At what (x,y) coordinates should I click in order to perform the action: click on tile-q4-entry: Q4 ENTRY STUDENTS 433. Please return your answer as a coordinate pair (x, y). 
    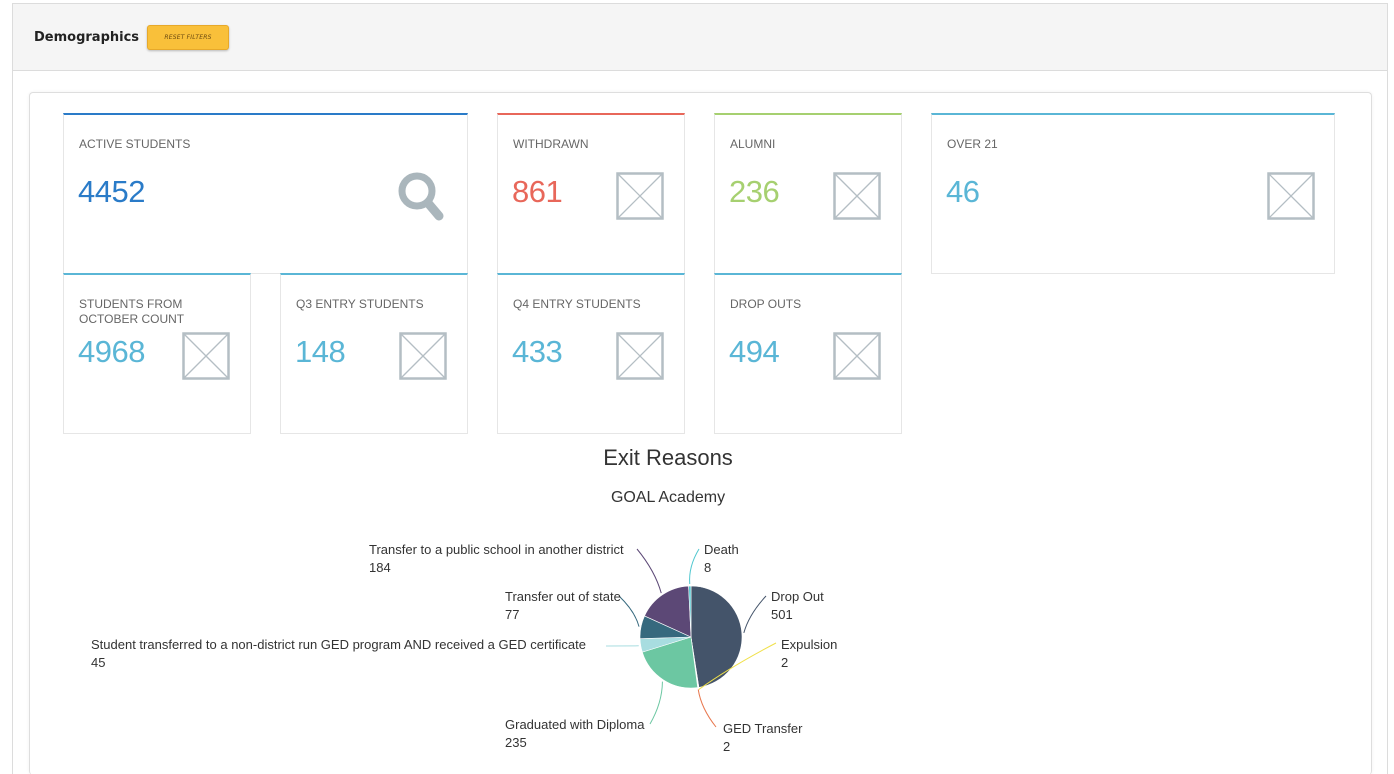
    Looking at the image, I should click on (591, 353).